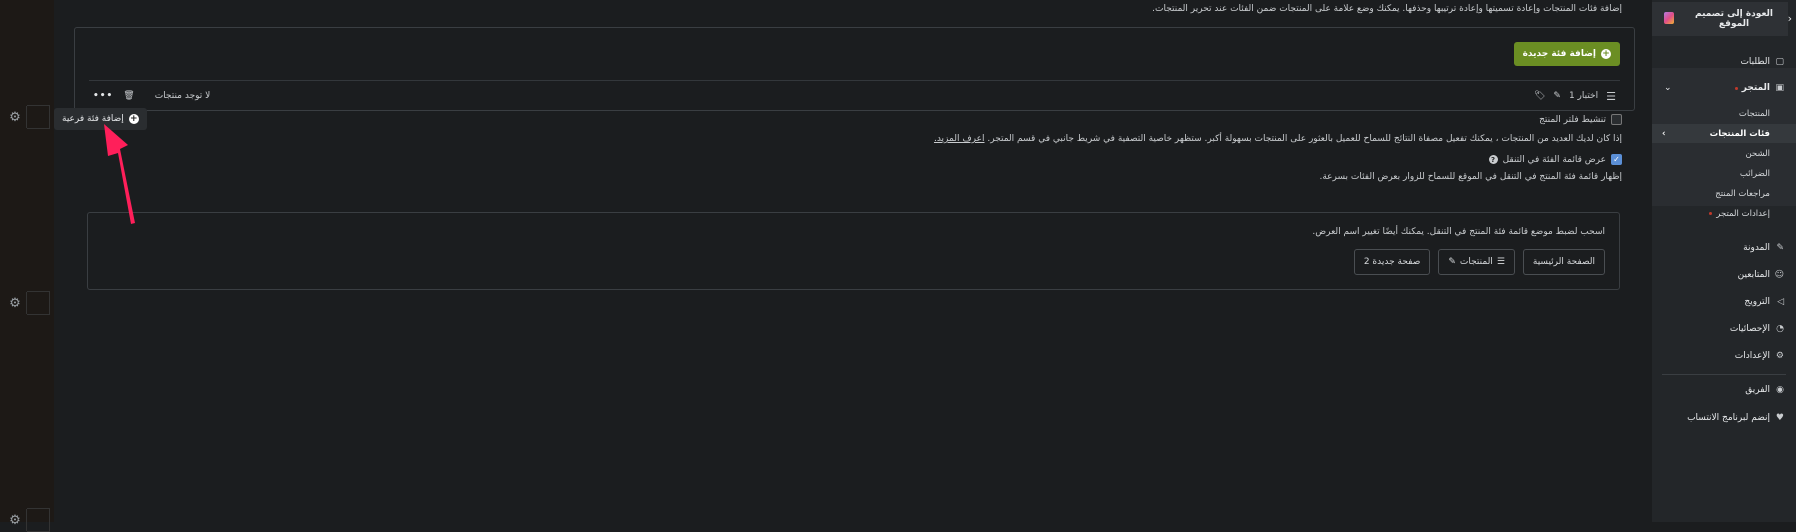  Describe the element at coordinates (1724, 213) in the screenshot. I see `sidebar-sub-store-settings: إعدادات المتجر` at that location.